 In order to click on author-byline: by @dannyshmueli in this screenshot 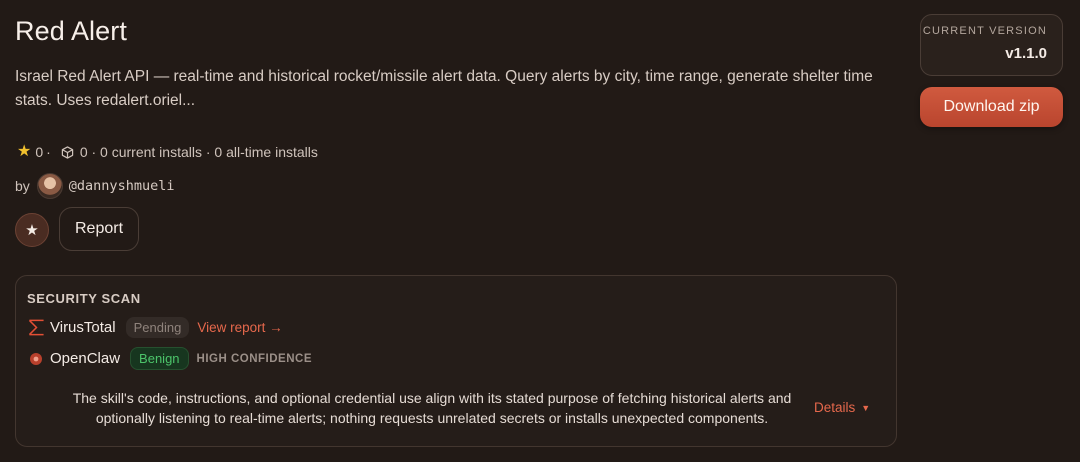, I will do `click(94, 186)`.